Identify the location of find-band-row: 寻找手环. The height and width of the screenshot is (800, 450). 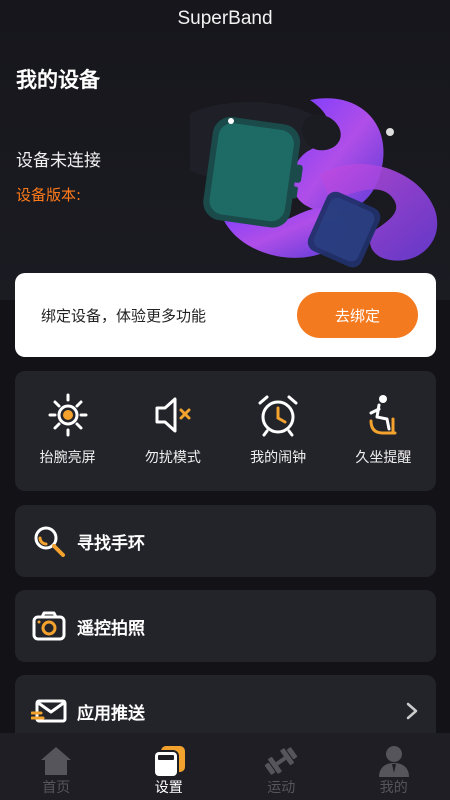
(225, 541).